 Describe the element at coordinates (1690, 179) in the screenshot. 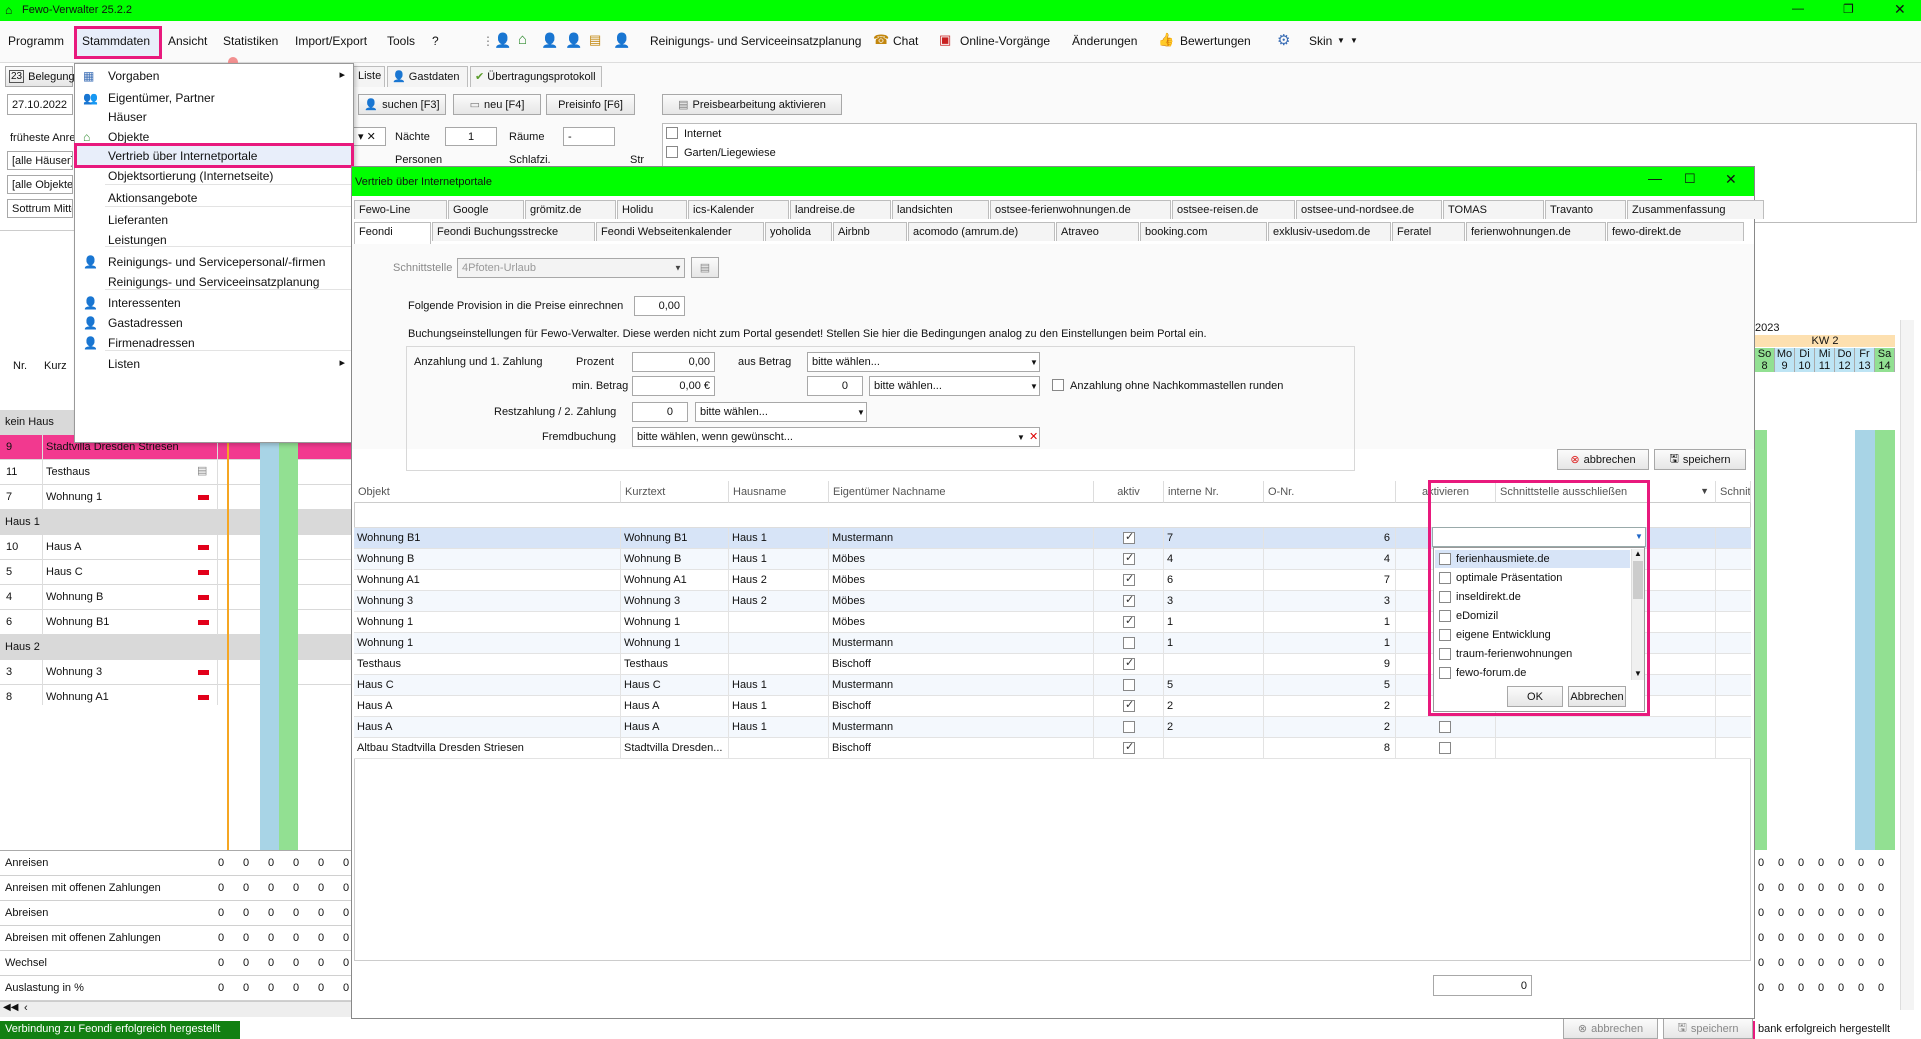

I see `dialog-maximize-icon: ☐` at that location.